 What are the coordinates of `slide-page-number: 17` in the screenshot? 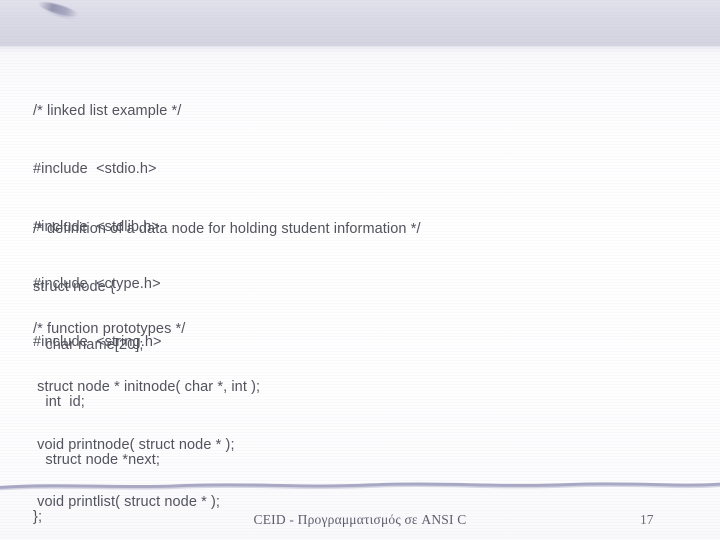 It's located at (647, 519).